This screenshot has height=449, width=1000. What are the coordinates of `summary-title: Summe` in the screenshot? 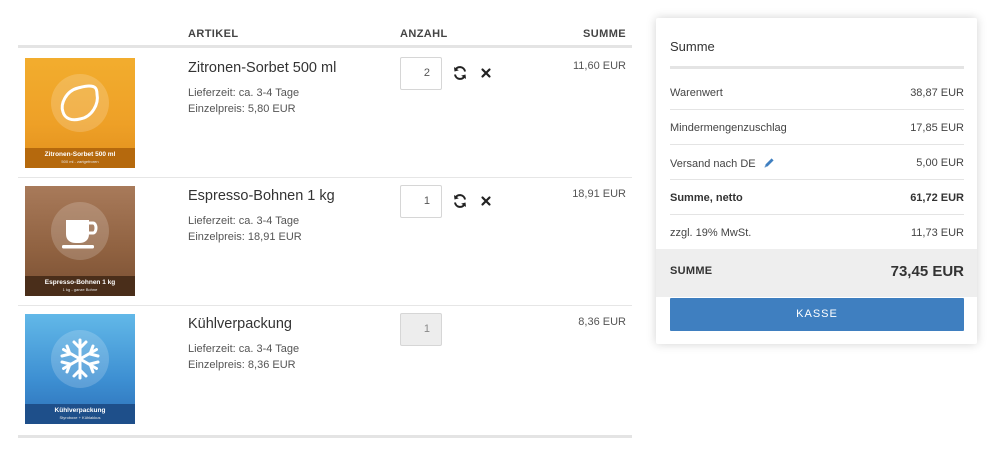 It's located at (692, 46).